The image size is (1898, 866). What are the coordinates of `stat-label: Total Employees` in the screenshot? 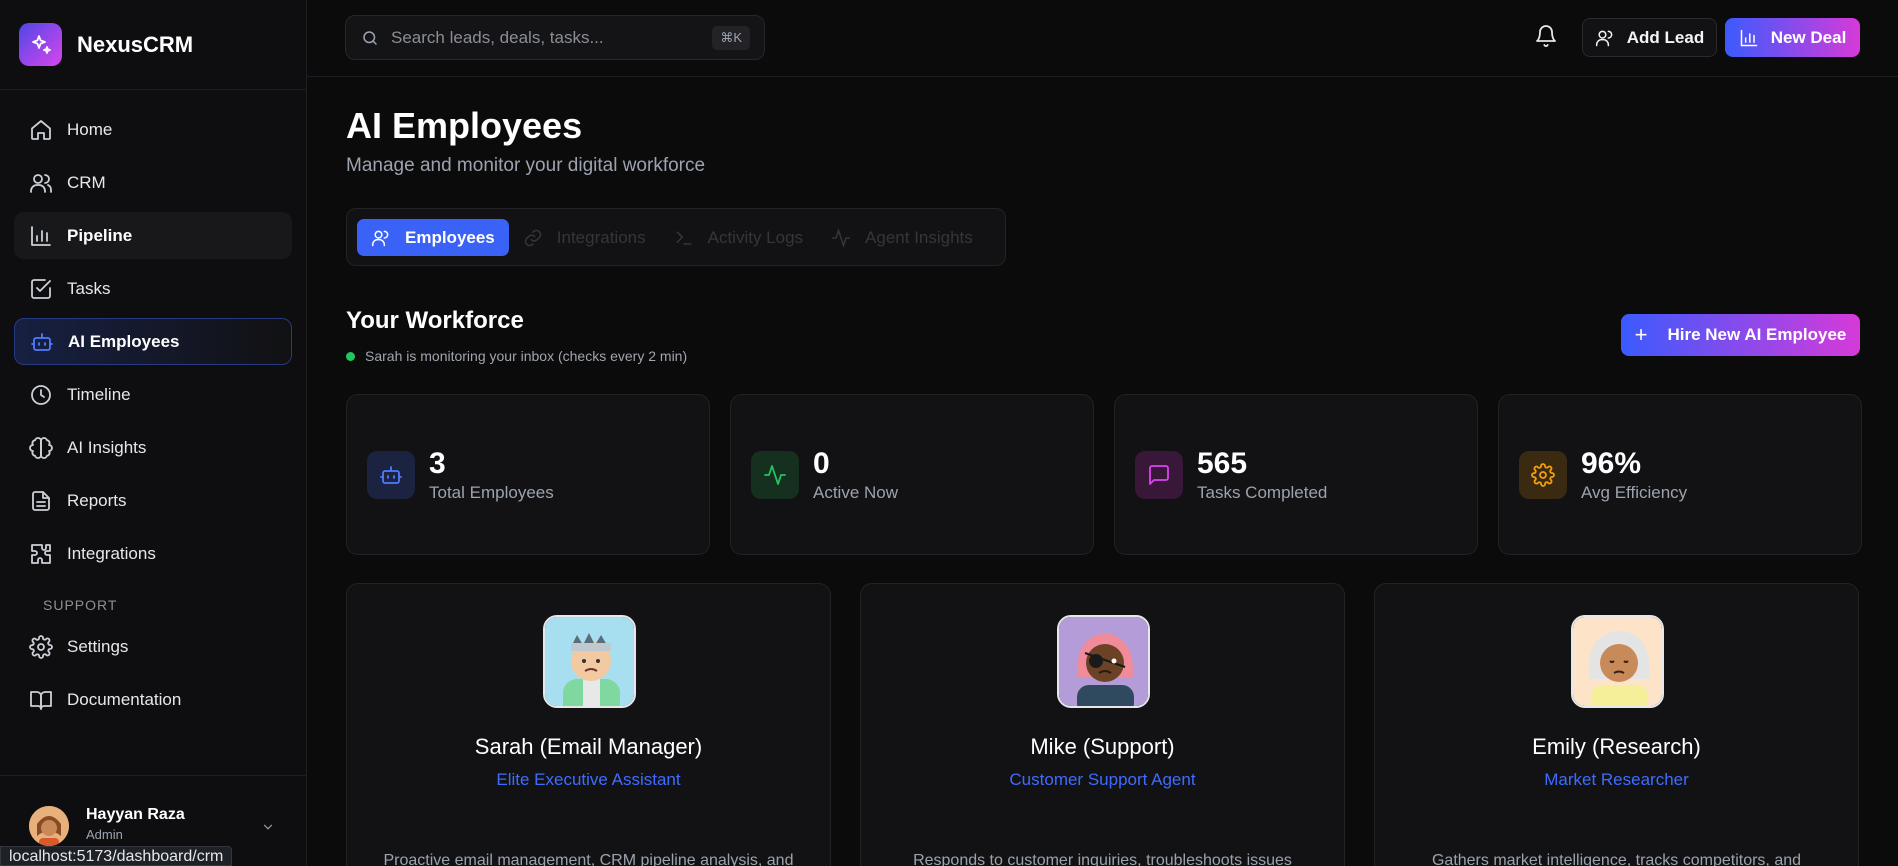 It's located at (491, 492).